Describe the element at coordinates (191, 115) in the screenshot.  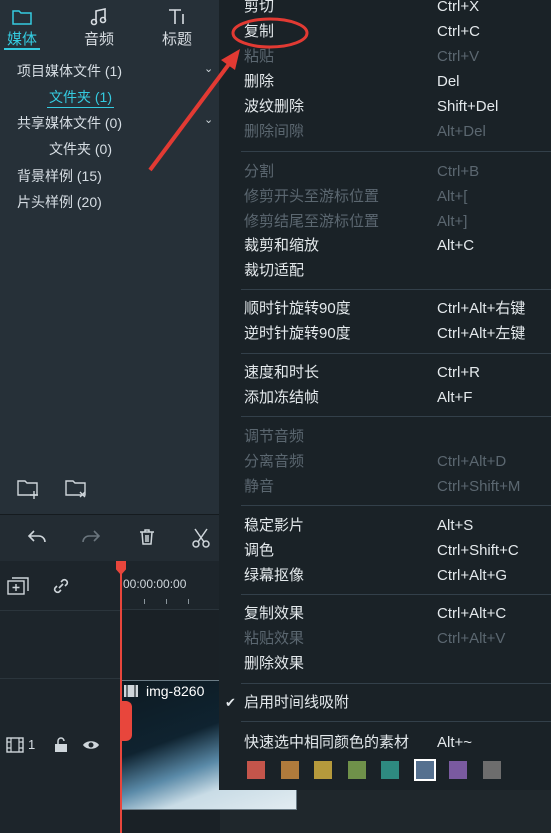
I see `annotation-arrow` at that location.